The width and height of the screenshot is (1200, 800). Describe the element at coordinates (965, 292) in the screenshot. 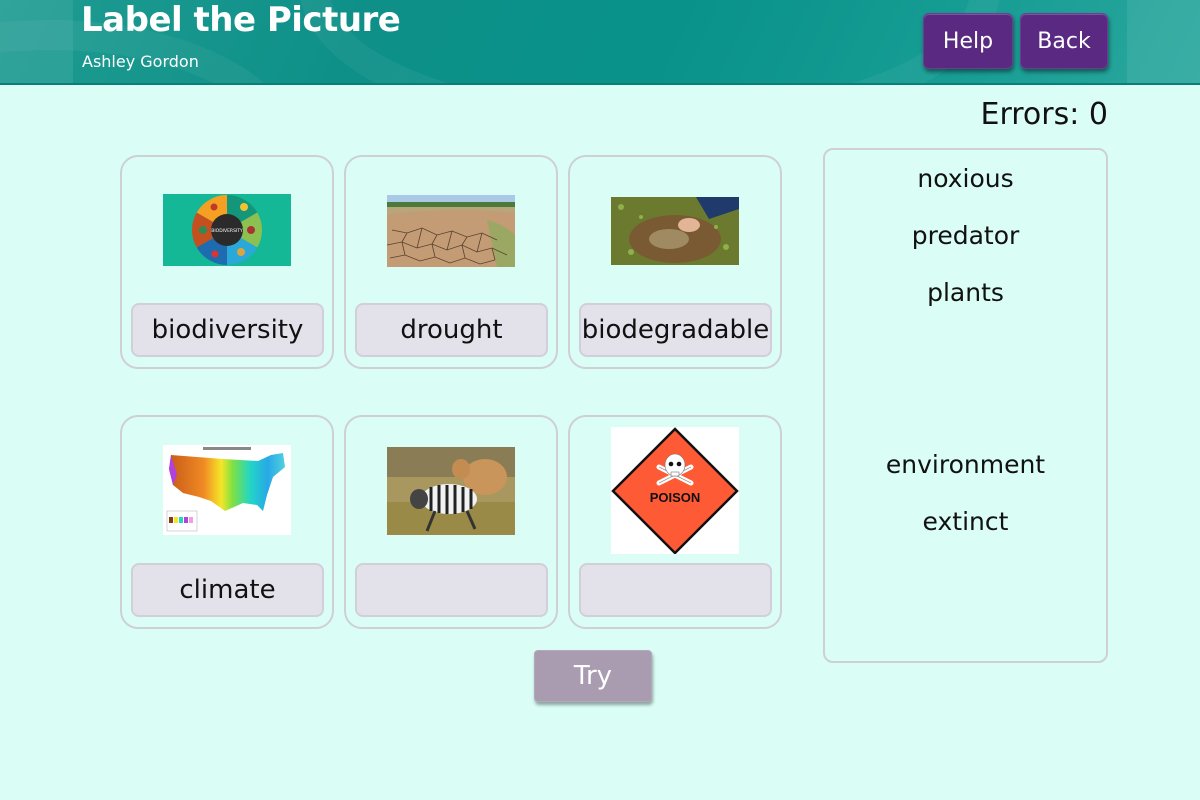

I see `draggable-word-plants: plants` at that location.